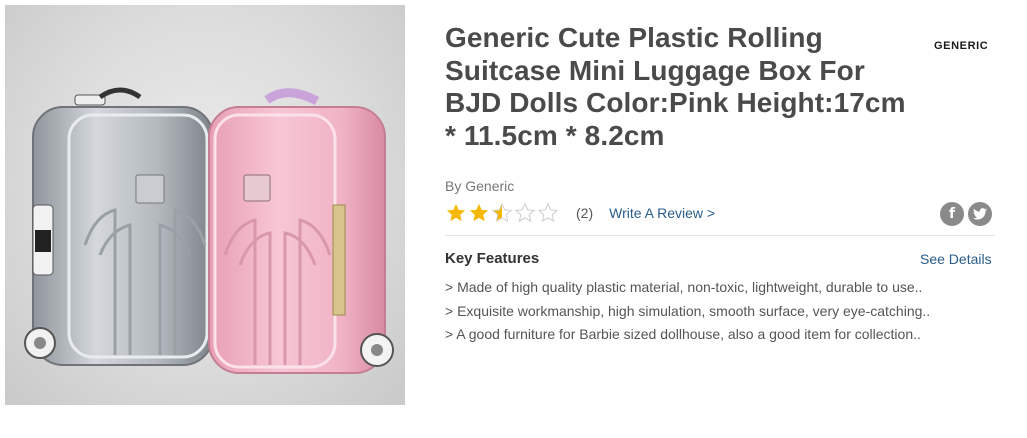  I want to click on write-review-link: Write A Review >, so click(662, 213).